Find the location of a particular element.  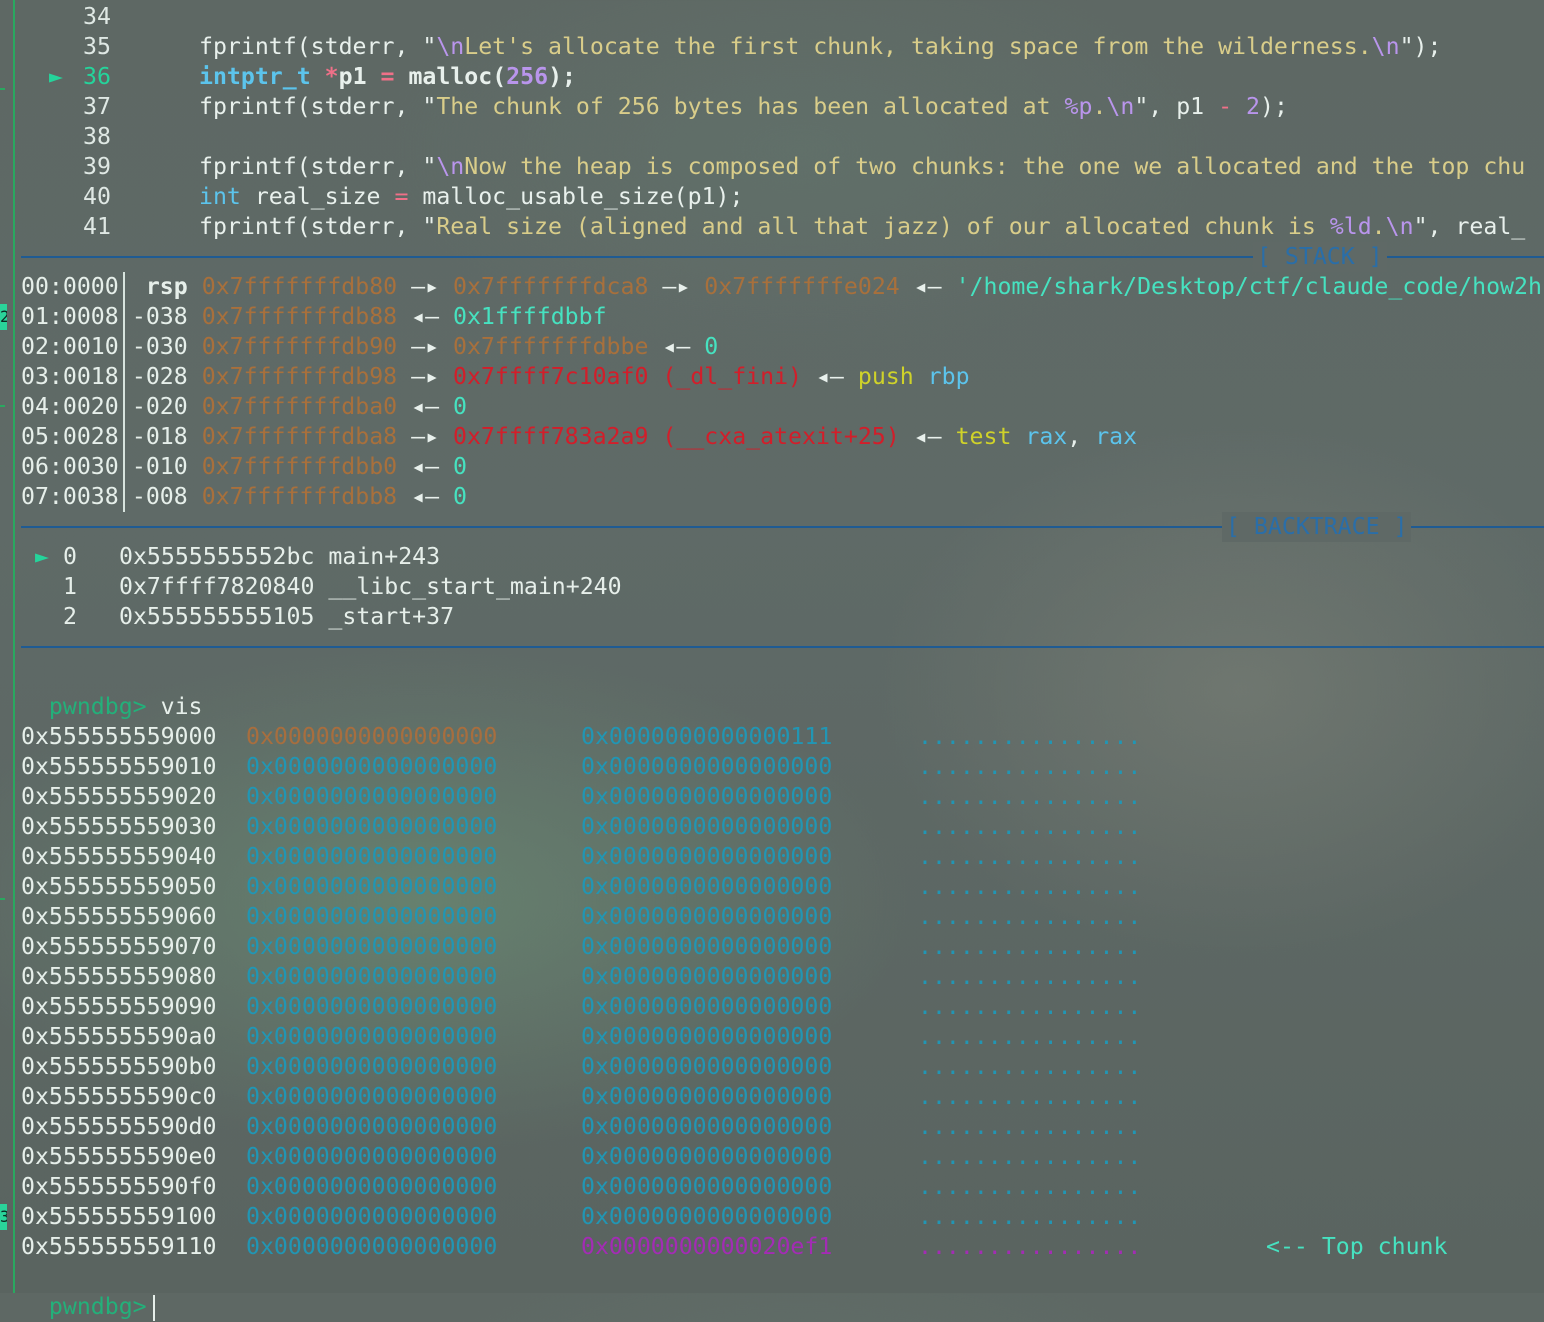

heap-address: 0x555555559060 is located at coordinates (119, 916).